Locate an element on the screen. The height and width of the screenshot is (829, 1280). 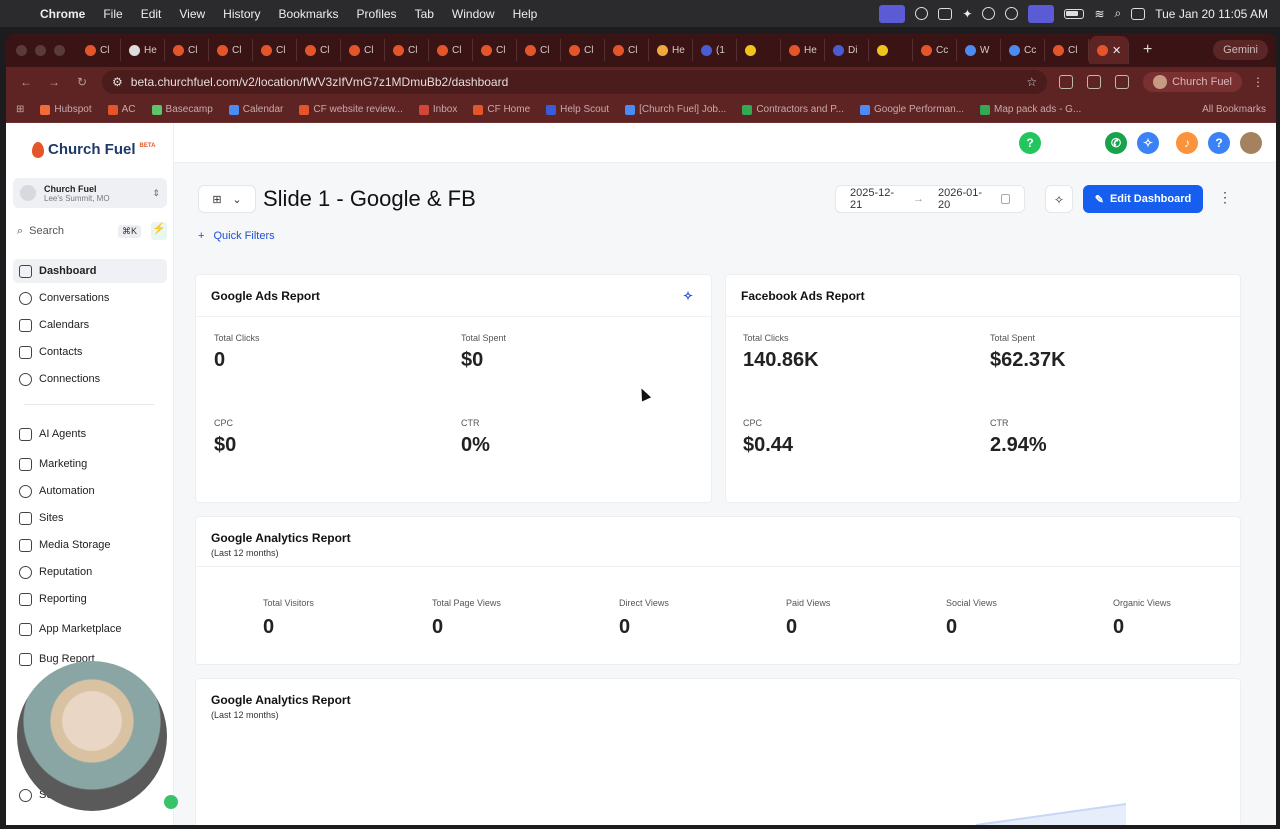
profile-button: Church Fuel is located at coordinates (1192, 82).